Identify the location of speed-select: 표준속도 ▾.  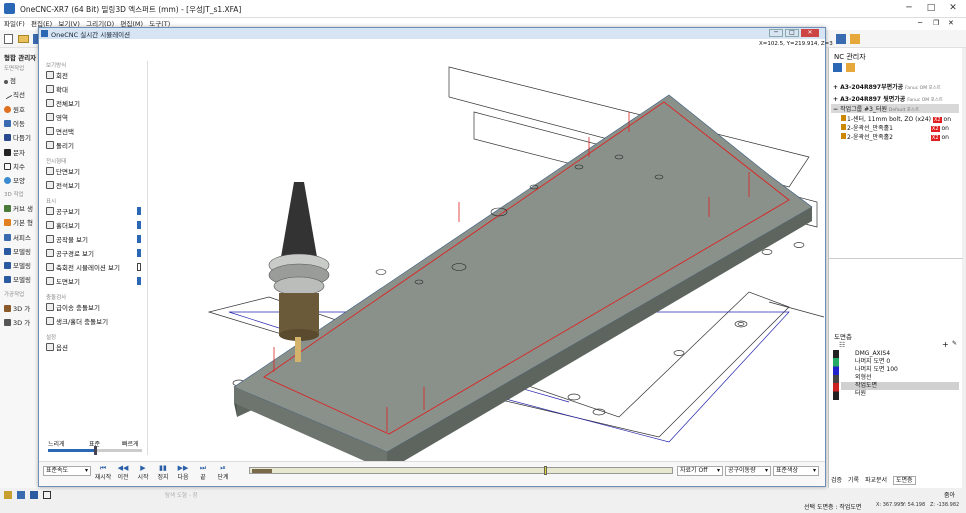
(67, 471).